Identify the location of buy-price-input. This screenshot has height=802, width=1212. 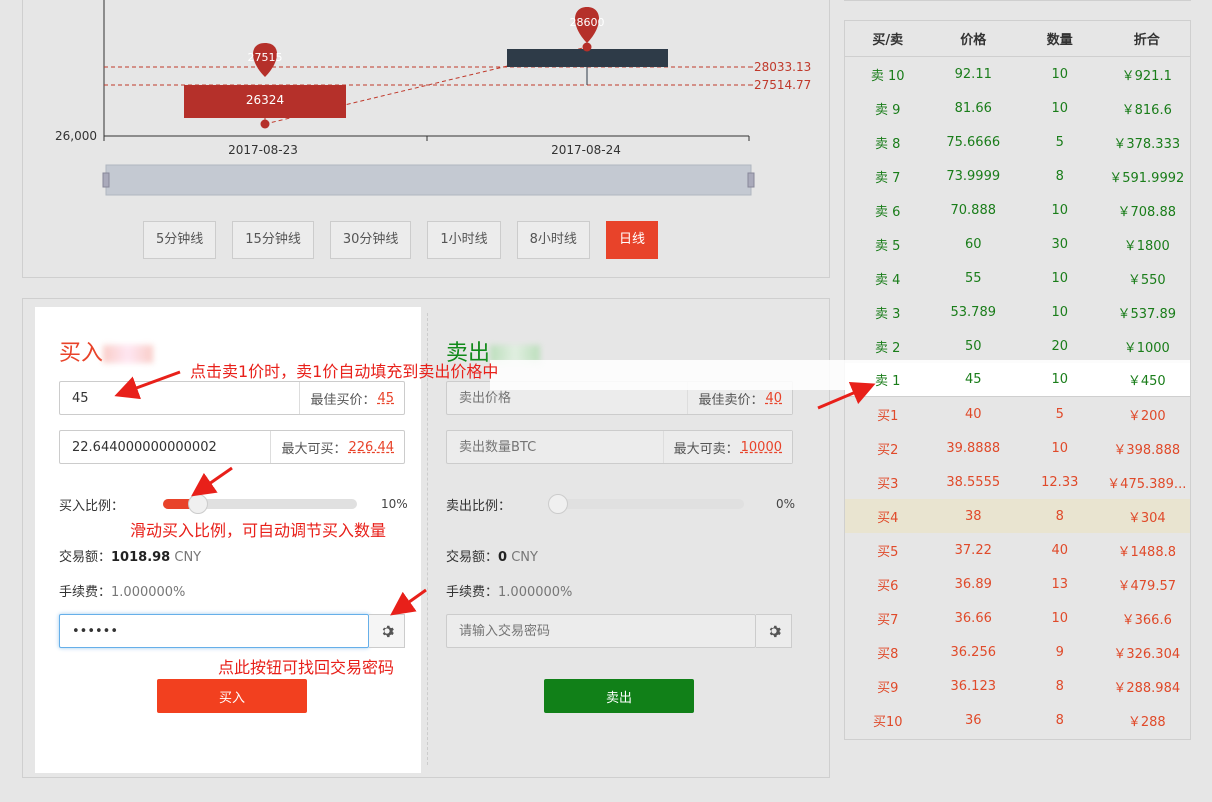
(180, 398).